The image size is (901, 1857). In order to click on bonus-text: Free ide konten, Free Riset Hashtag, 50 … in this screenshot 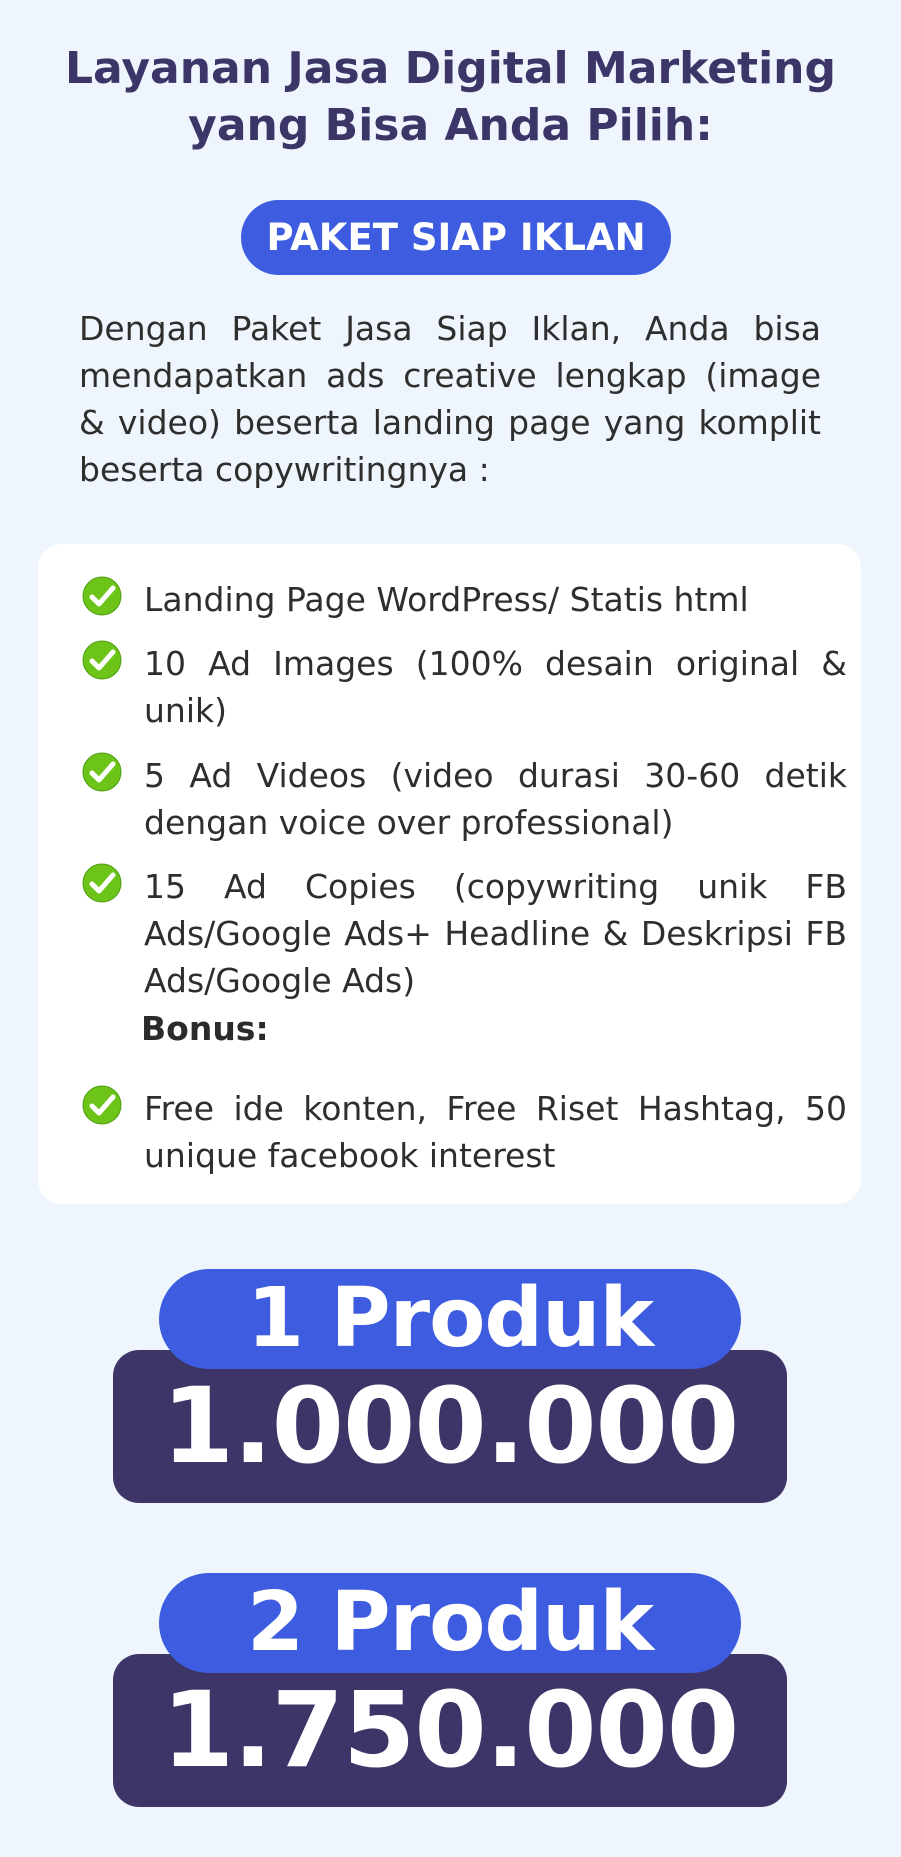, I will do `click(495, 1132)`.